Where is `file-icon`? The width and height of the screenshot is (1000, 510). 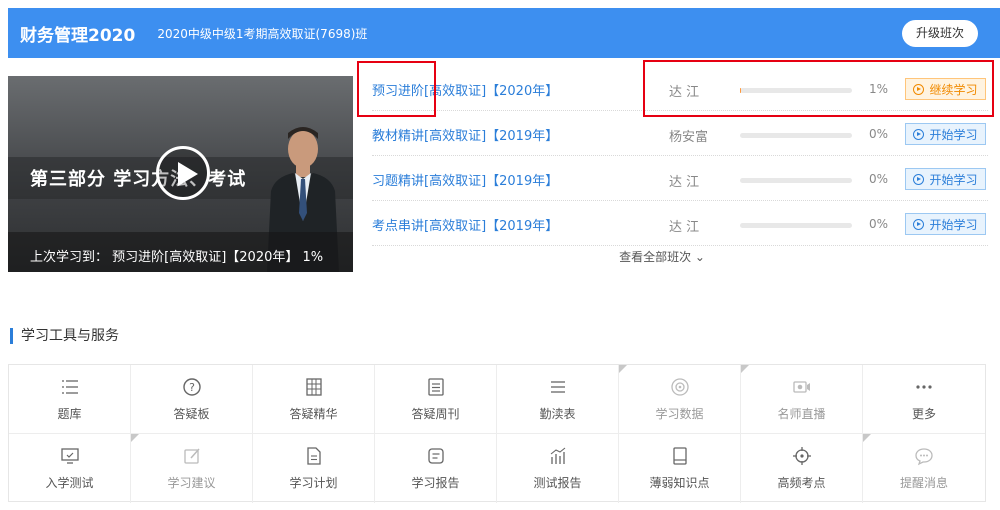 file-icon is located at coordinates (313, 456).